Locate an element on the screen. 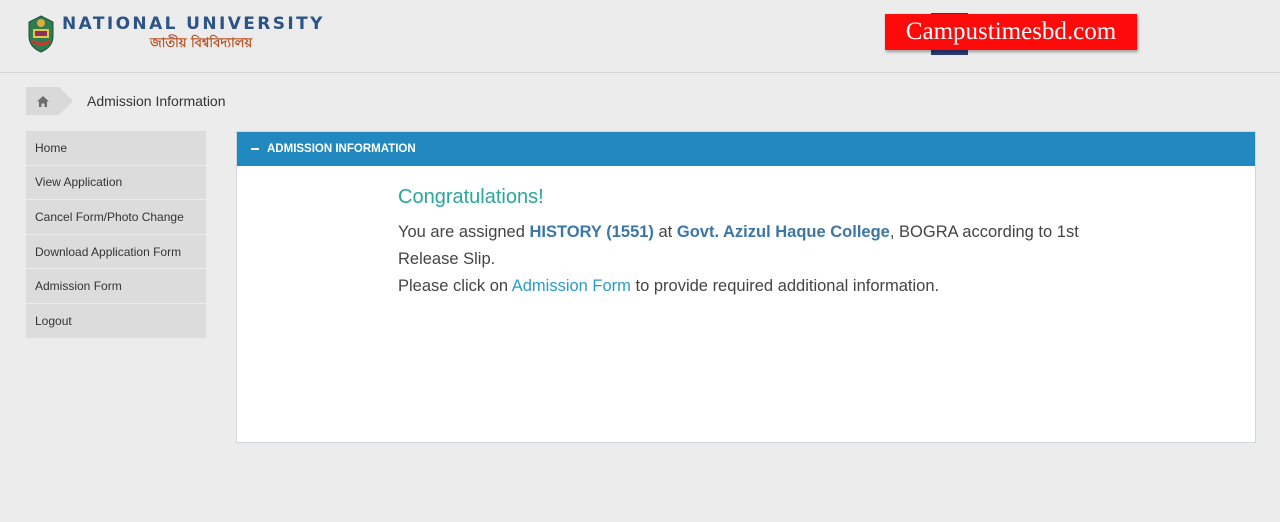 This screenshot has width=1280, height=522. home-icon is located at coordinates (42, 101).